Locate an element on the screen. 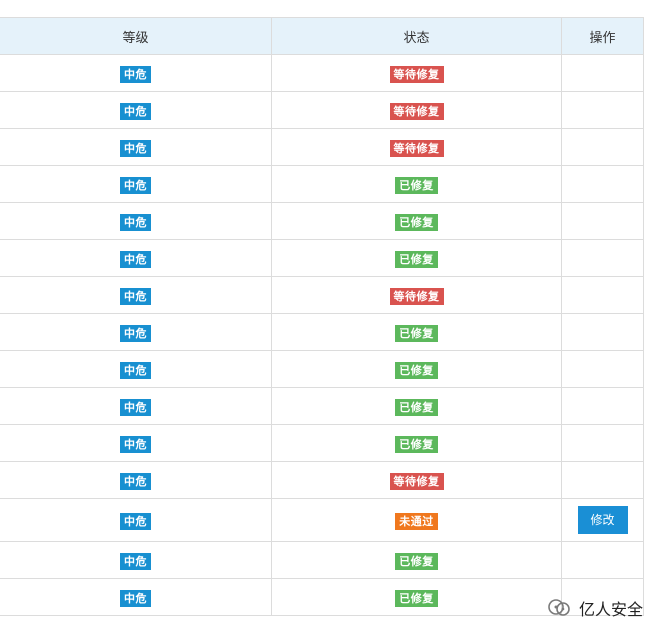 This screenshot has width=659, height=632. edit-button: 修改 is located at coordinates (602, 520).